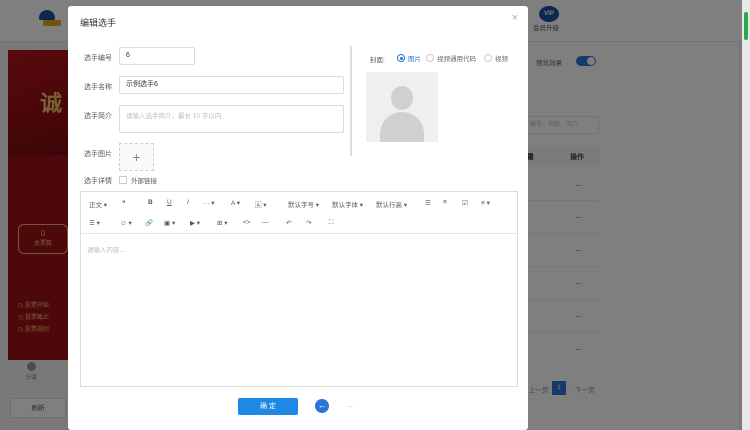 Image resolution: width=750 pixels, height=430 pixels. Describe the element at coordinates (98, 87) in the screenshot. I see `name-label: 选手名称` at that location.